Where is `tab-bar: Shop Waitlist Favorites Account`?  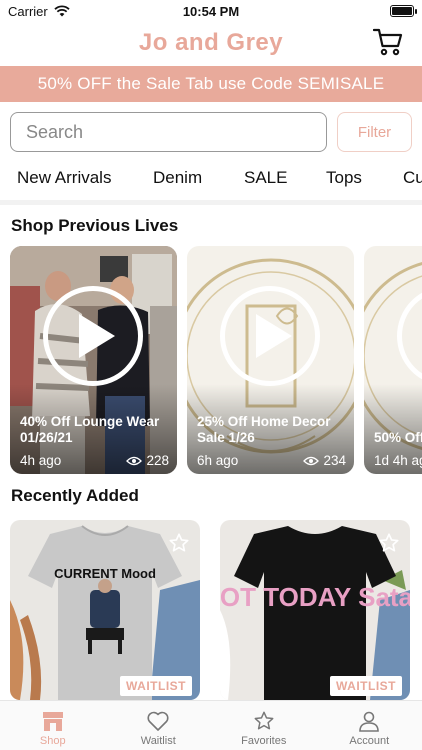 tab-bar: Shop Waitlist Favorites Account is located at coordinates (211, 725).